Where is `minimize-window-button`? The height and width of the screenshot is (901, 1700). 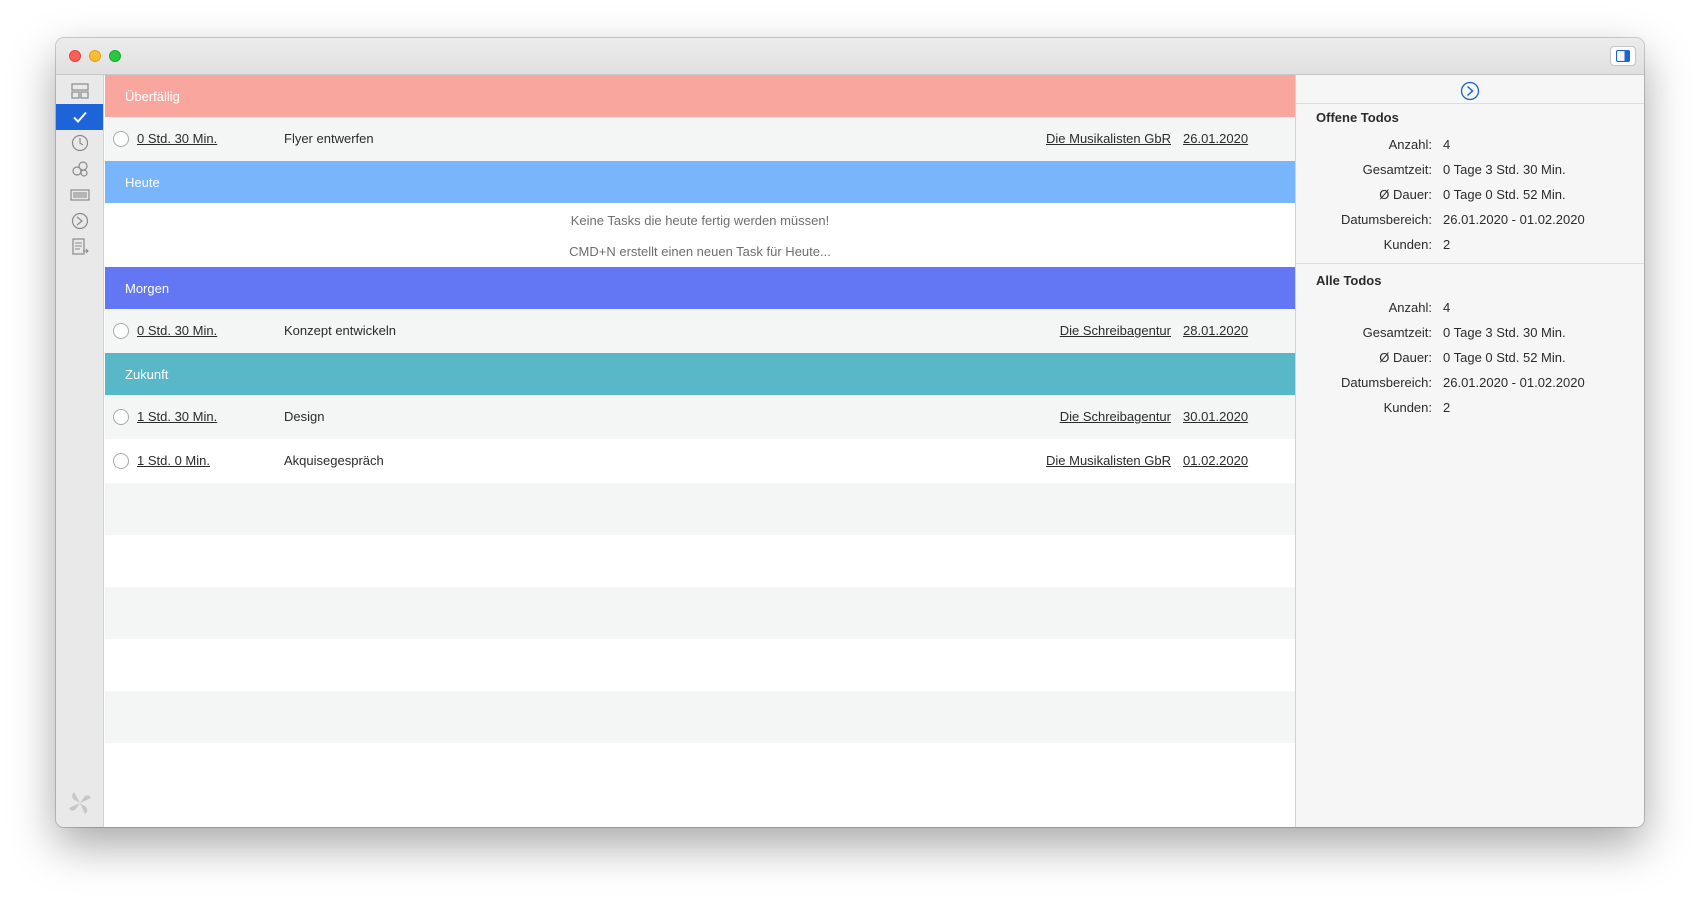 minimize-window-button is located at coordinates (95, 56).